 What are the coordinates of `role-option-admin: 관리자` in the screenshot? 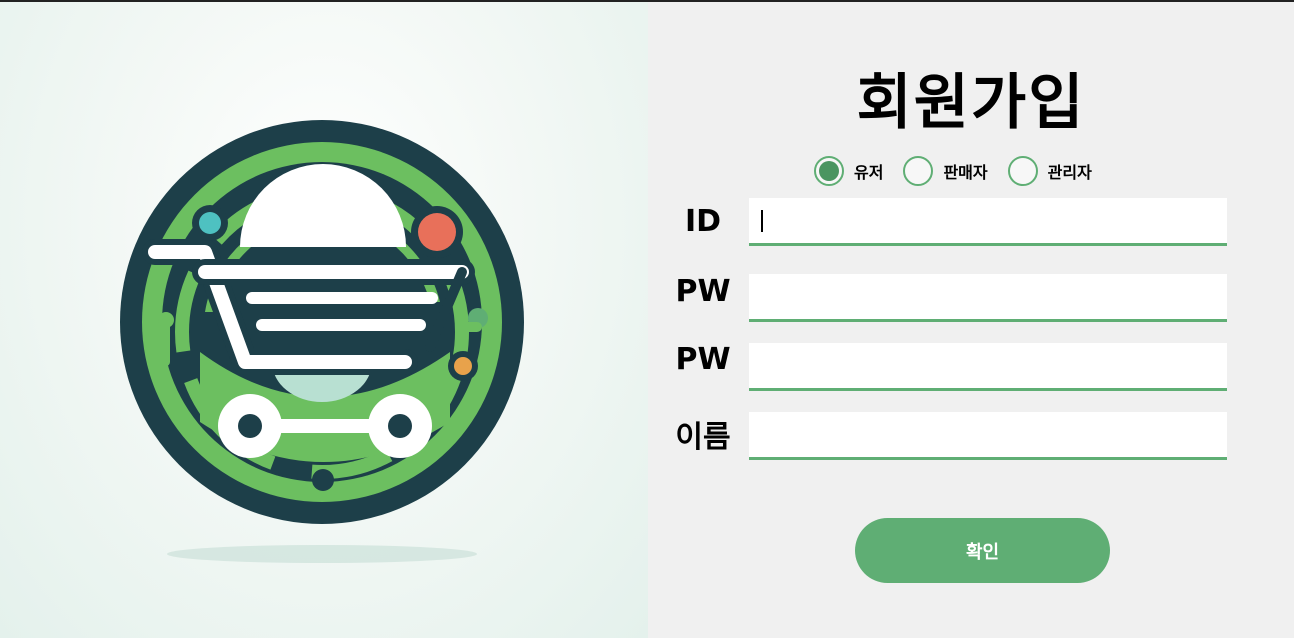 It's located at (1049, 171).